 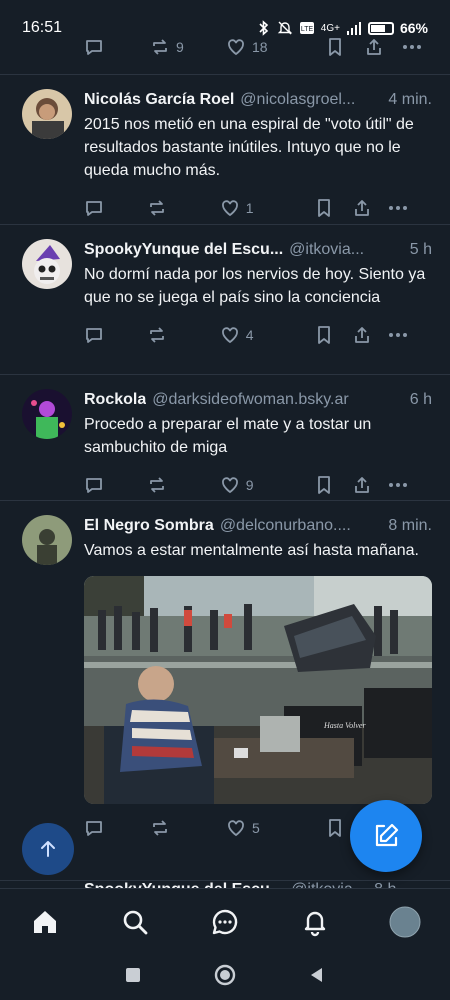 I want to click on author-name: Rockola, so click(x=115, y=400).